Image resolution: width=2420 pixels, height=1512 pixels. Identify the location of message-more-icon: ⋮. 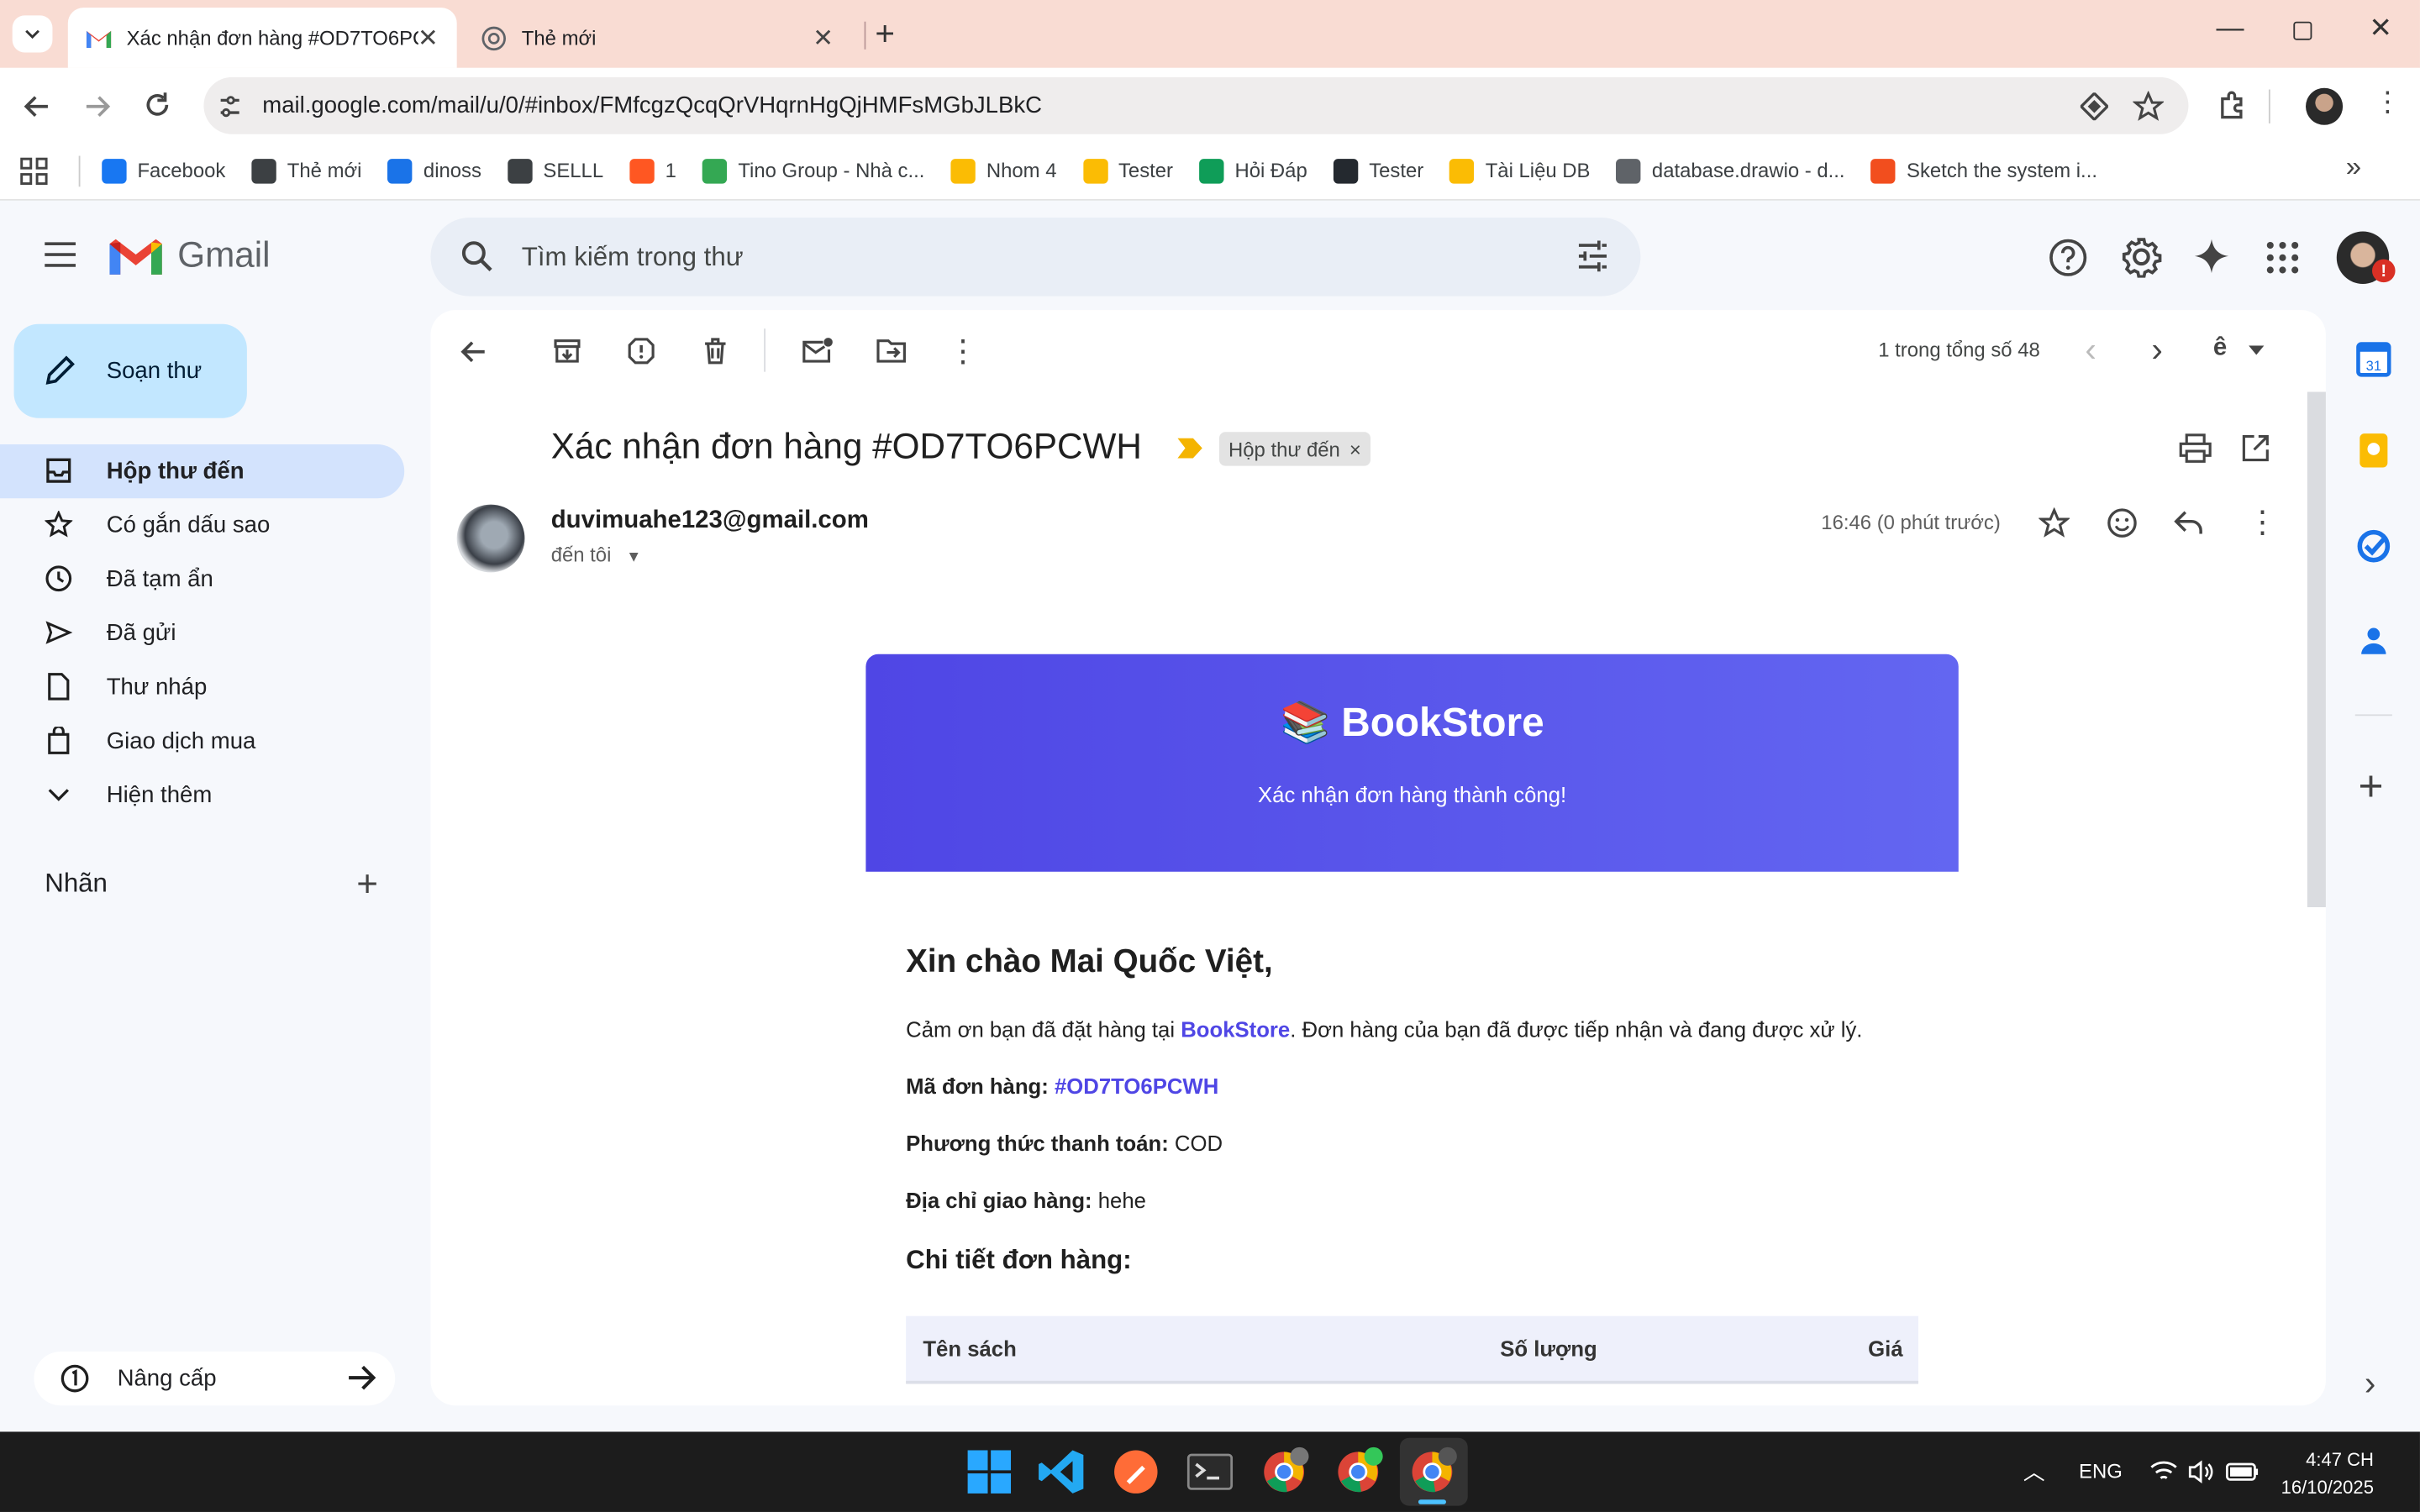
(2263, 522).